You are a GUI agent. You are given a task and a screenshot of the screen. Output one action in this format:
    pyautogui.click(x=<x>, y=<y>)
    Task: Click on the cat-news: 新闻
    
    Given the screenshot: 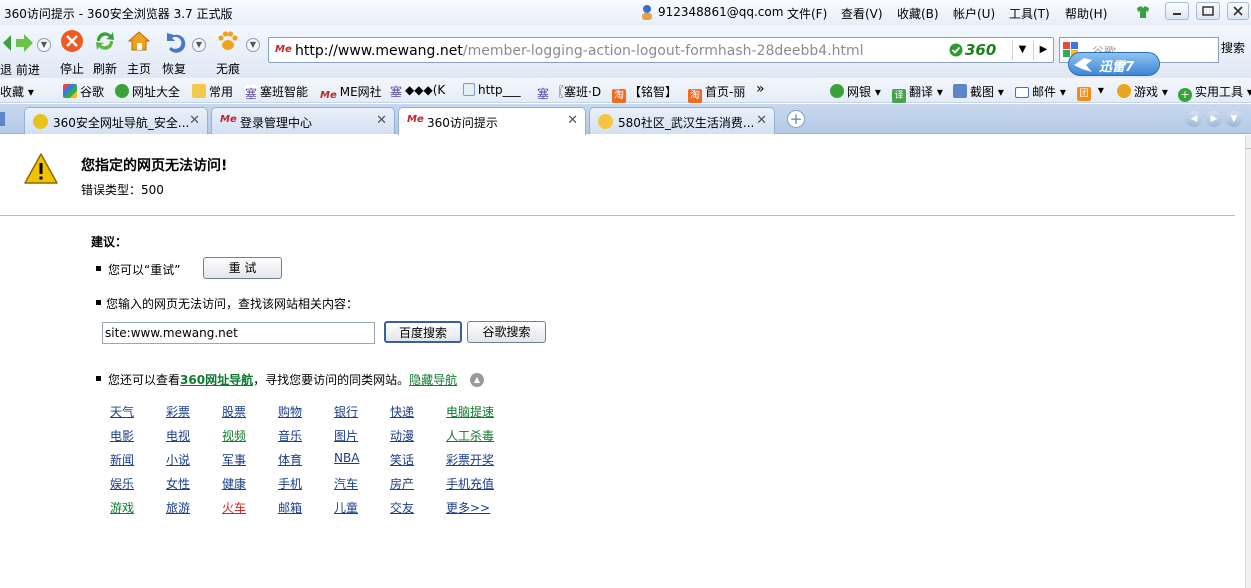 What is the action you would take?
    pyautogui.click(x=122, y=459)
    